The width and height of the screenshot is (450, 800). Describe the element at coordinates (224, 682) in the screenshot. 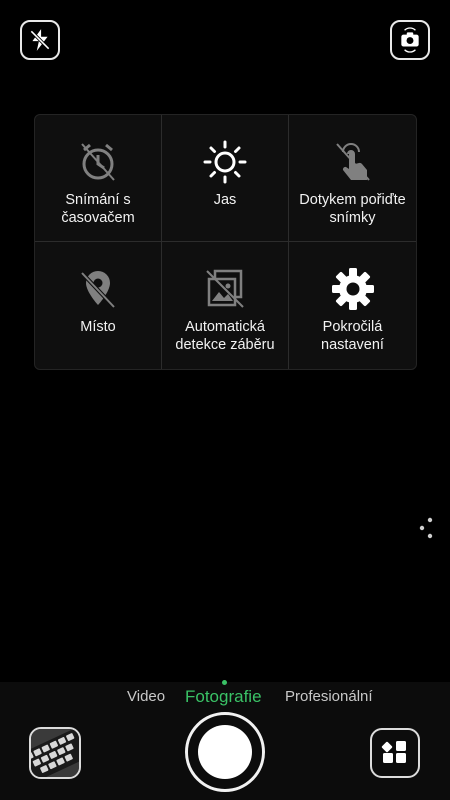

I see `mode-indicator-dot` at that location.